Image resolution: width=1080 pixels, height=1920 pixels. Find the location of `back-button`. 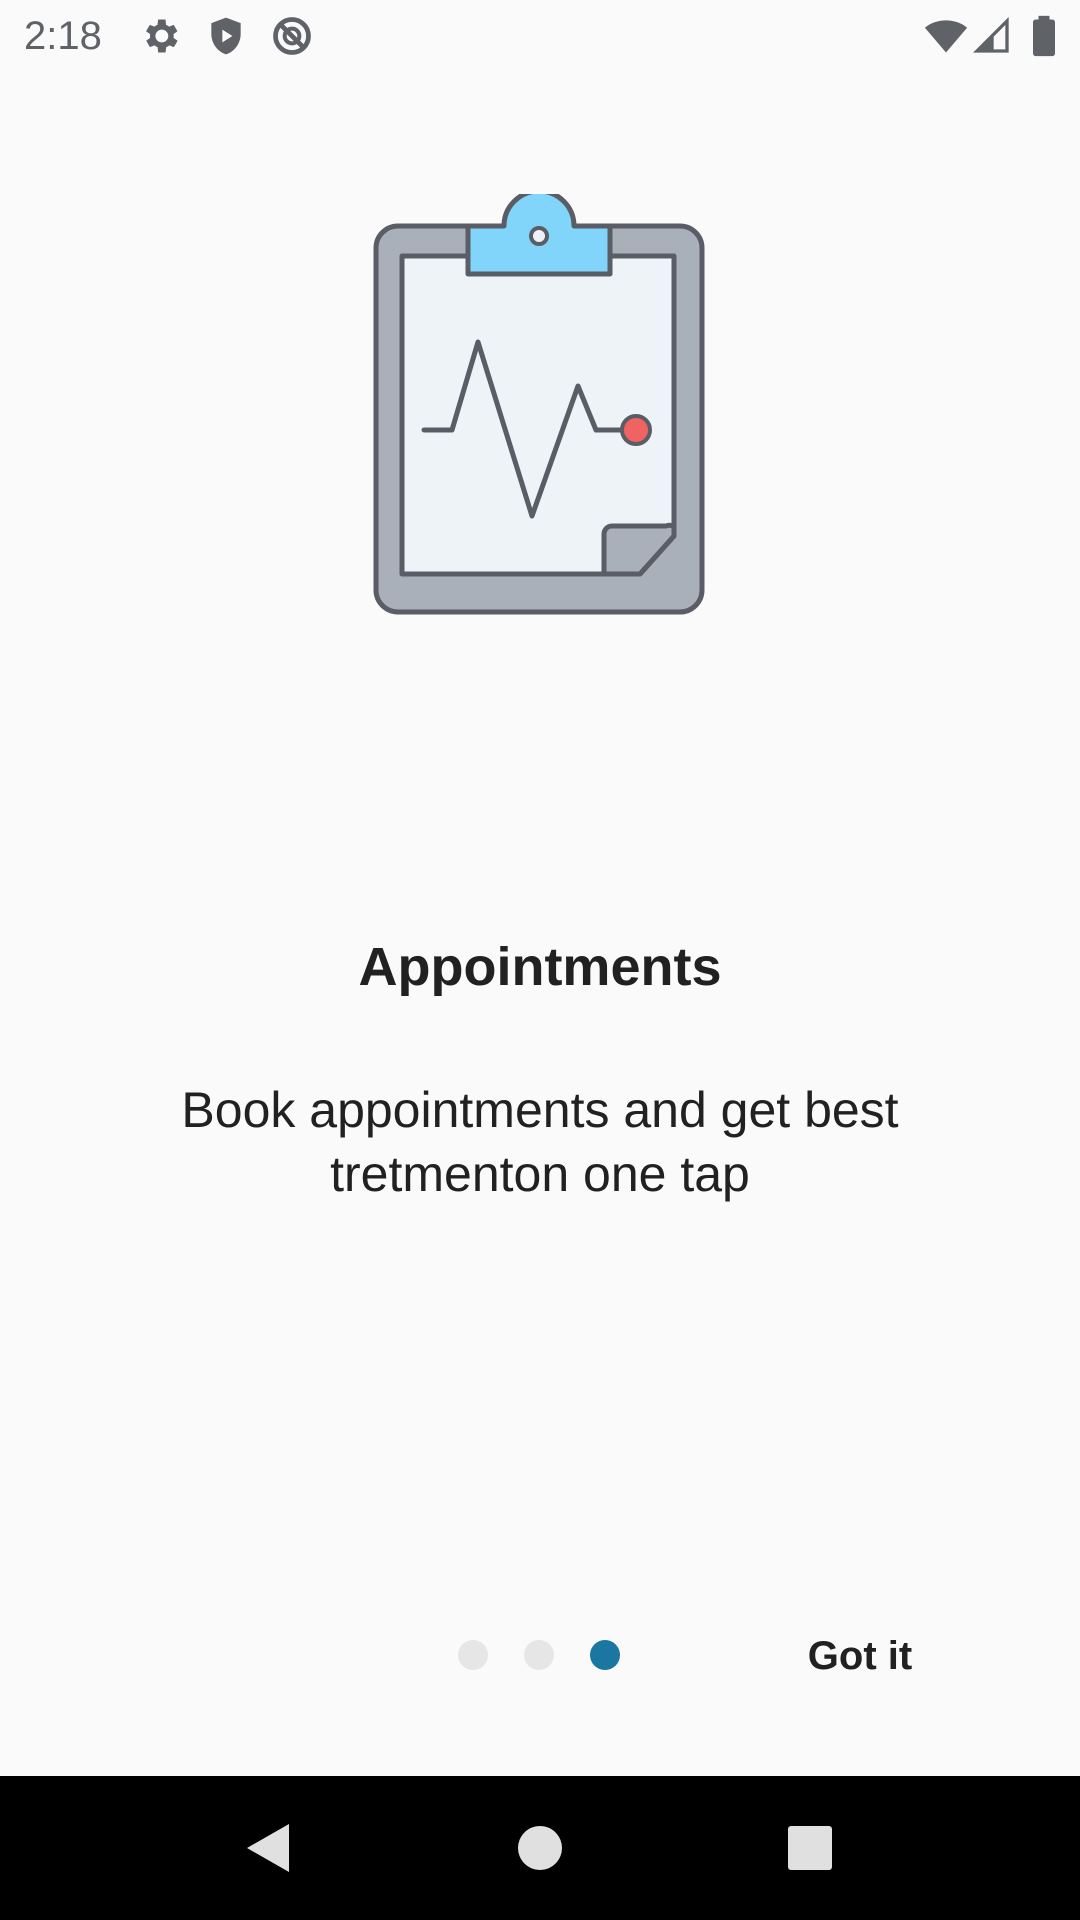

back-button is located at coordinates (268, 1848).